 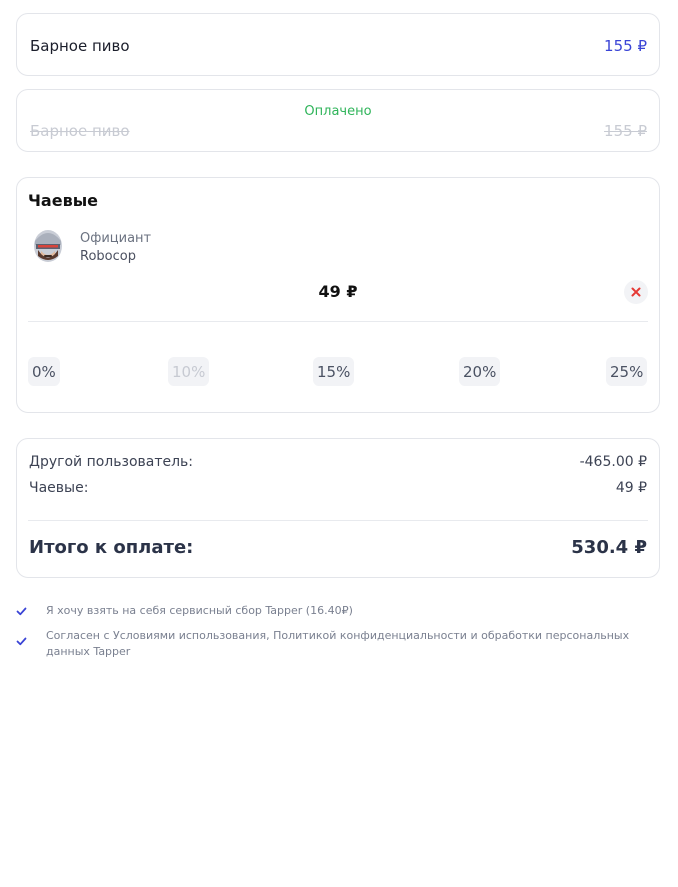 I want to click on order-item-card: Барное пиво 155 ₽, so click(x=338, y=44).